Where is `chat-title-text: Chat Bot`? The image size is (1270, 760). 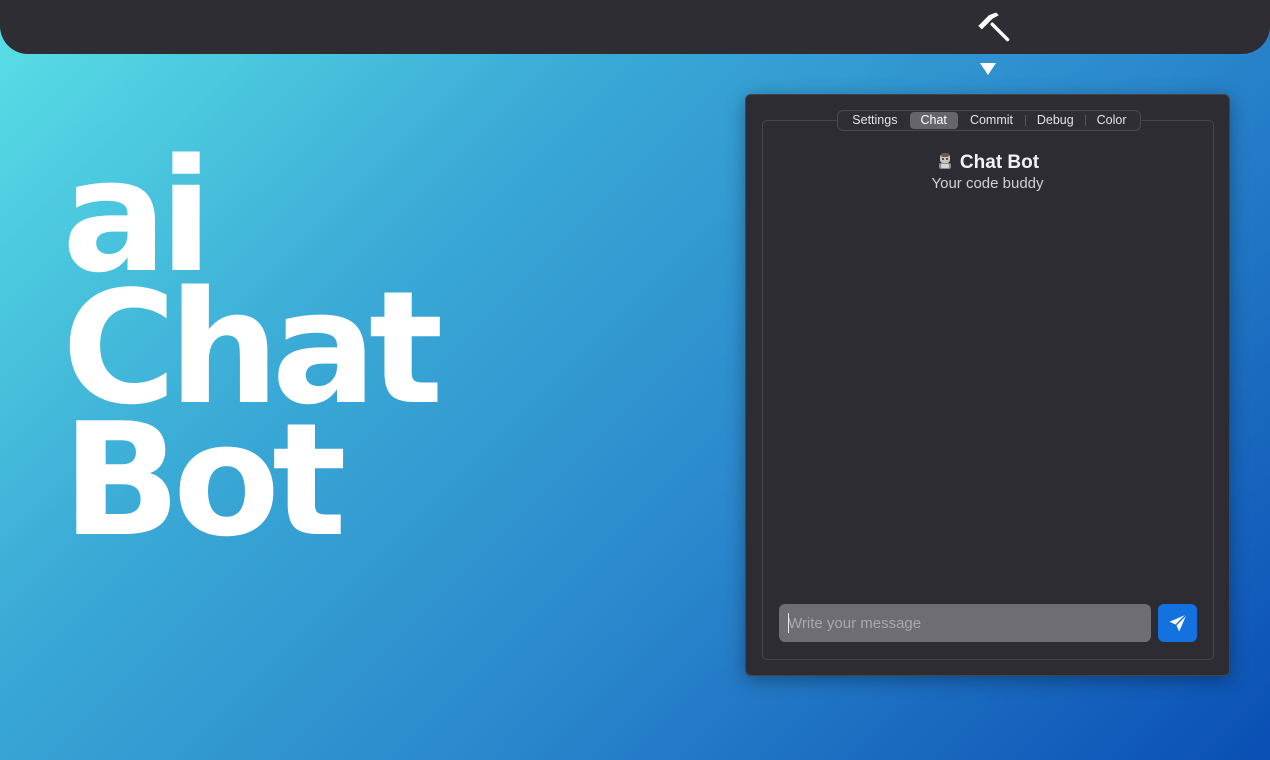
chat-title-text: Chat Bot is located at coordinates (999, 162).